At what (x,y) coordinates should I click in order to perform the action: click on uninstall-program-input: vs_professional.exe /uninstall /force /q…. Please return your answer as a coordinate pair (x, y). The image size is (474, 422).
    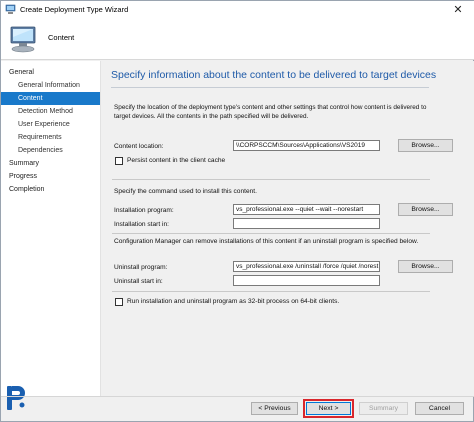
    Looking at the image, I should click on (306, 266).